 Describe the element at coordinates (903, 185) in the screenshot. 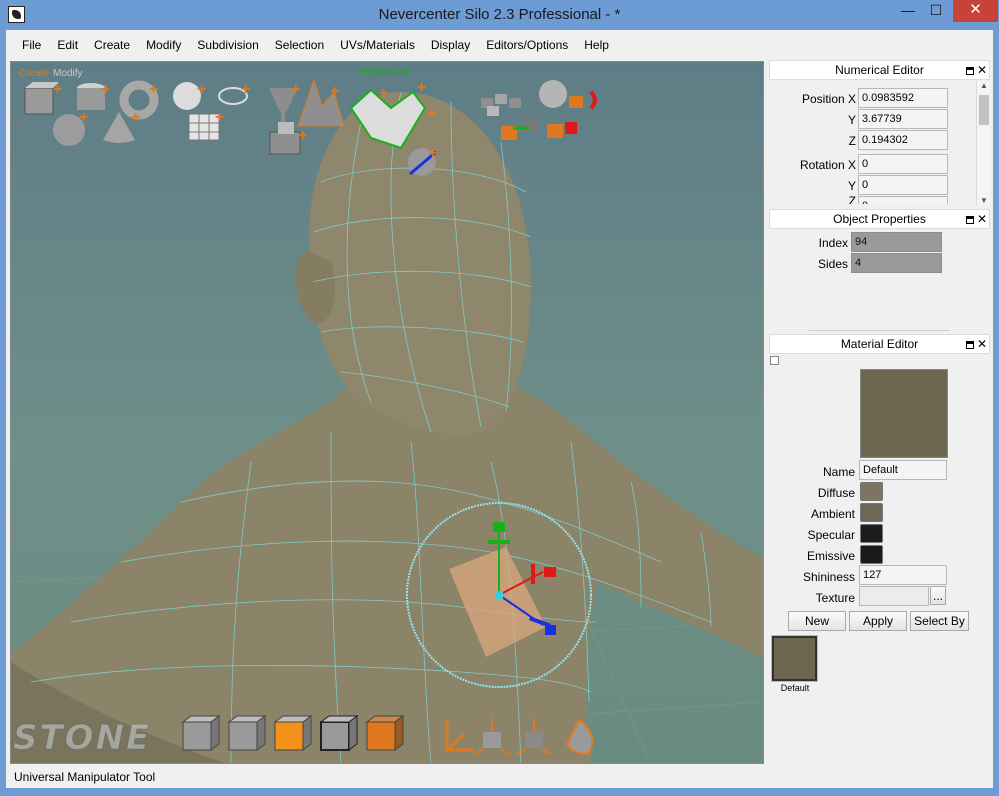

I see `rotation-y-field: 0` at that location.